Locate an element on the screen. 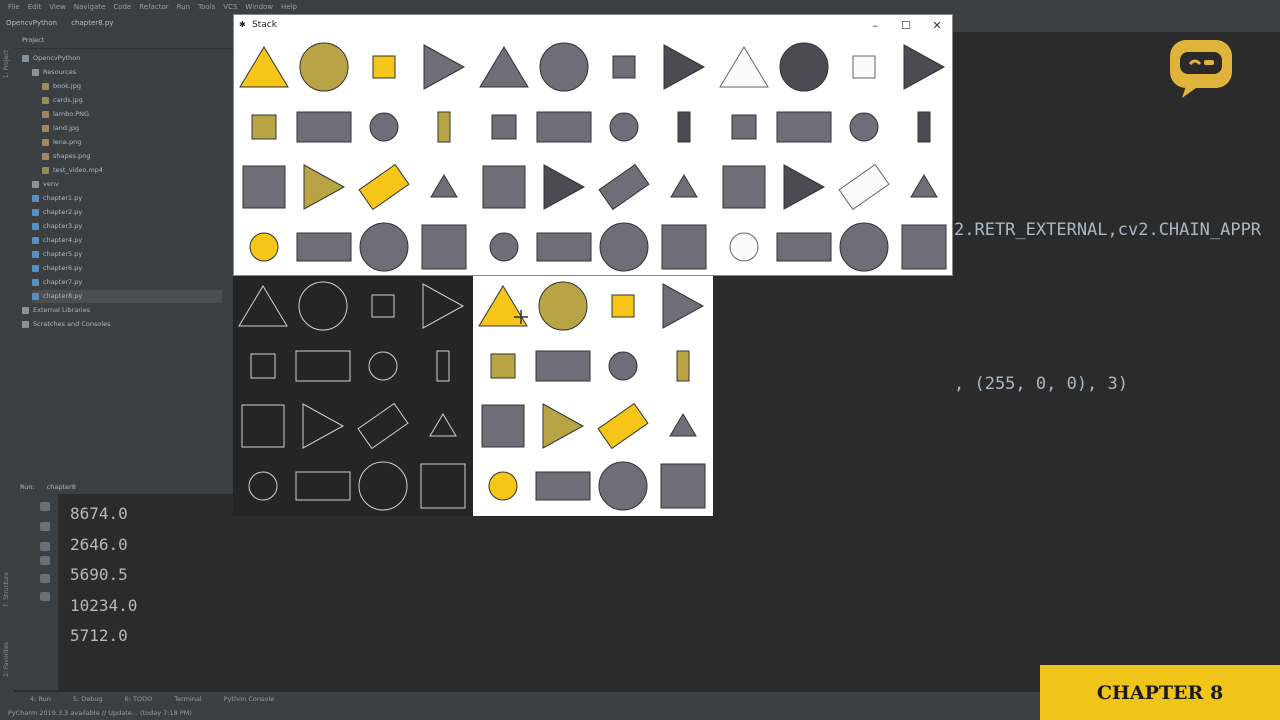  project-tree-item-label: land.jpg is located at coordinates (66, 128).